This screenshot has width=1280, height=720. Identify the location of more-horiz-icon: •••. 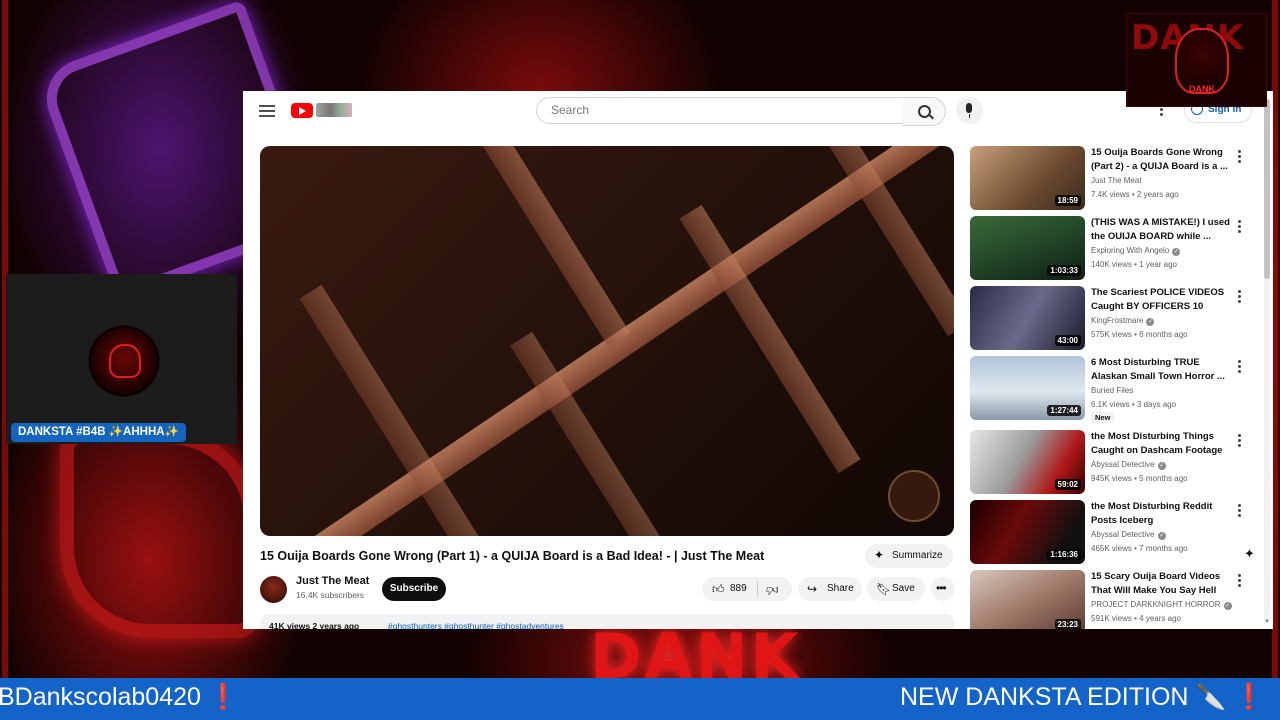
(941, 588).